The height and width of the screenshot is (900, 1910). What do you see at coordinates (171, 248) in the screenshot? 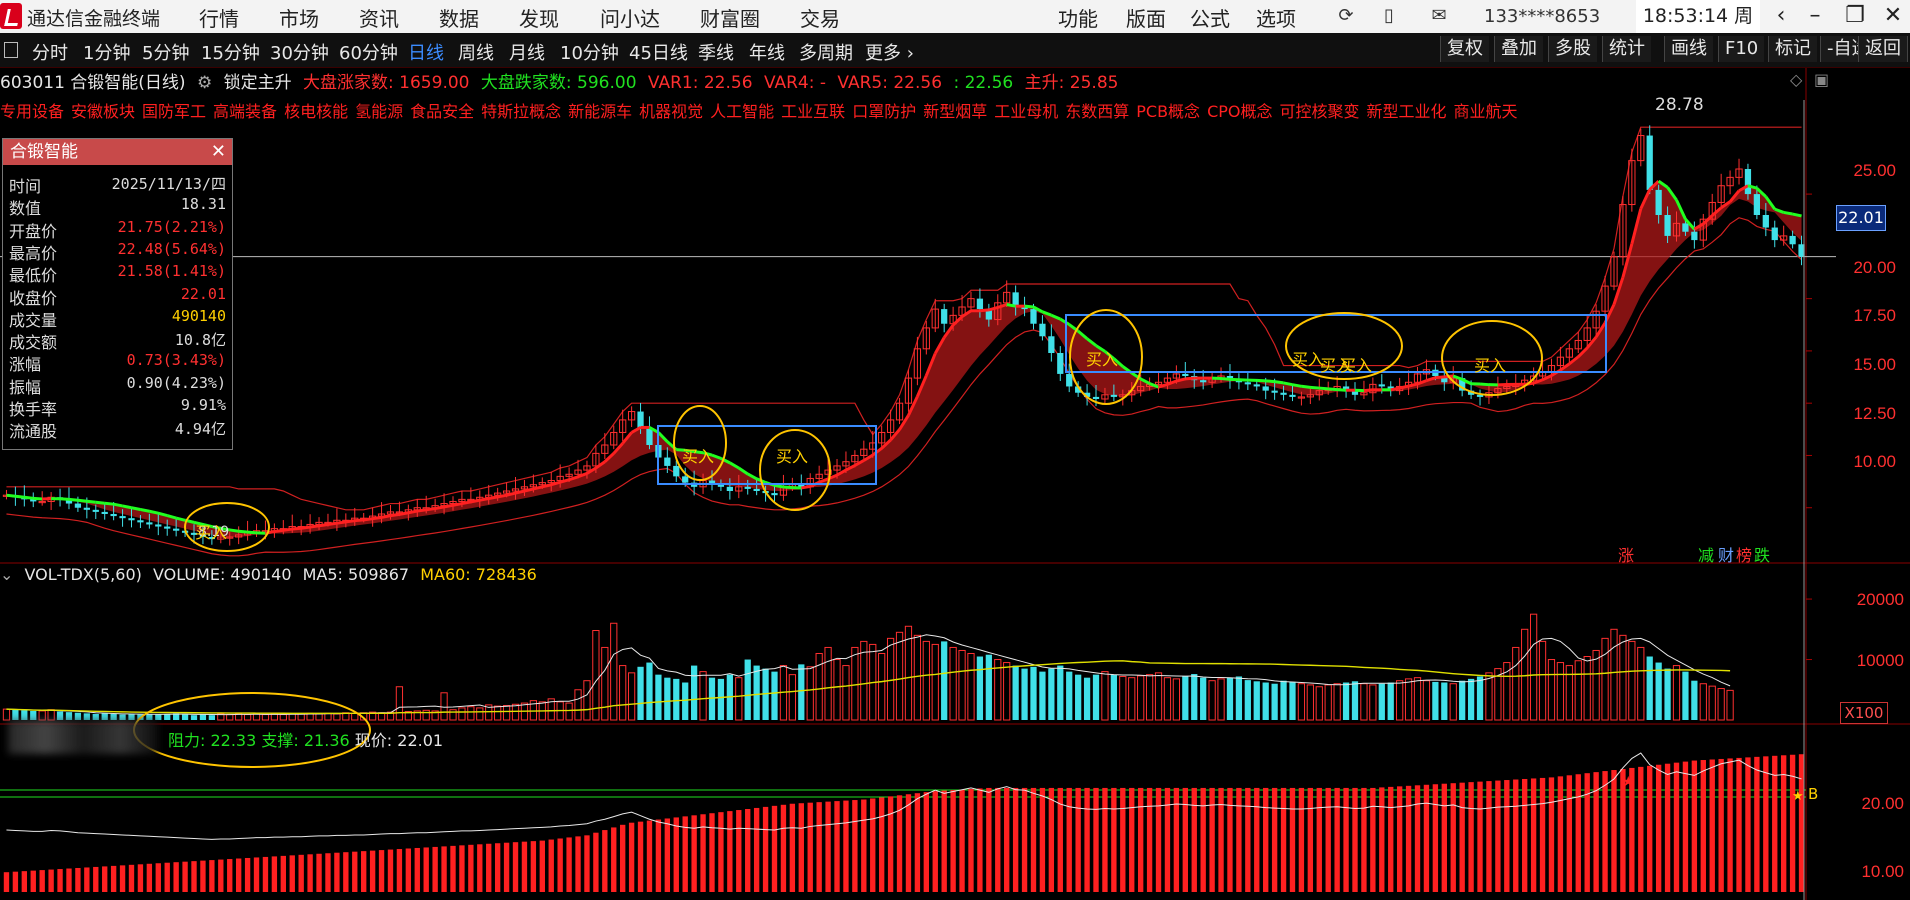
I see `info-value: 22.48(5.64%)` at bounding box center [171, 248].